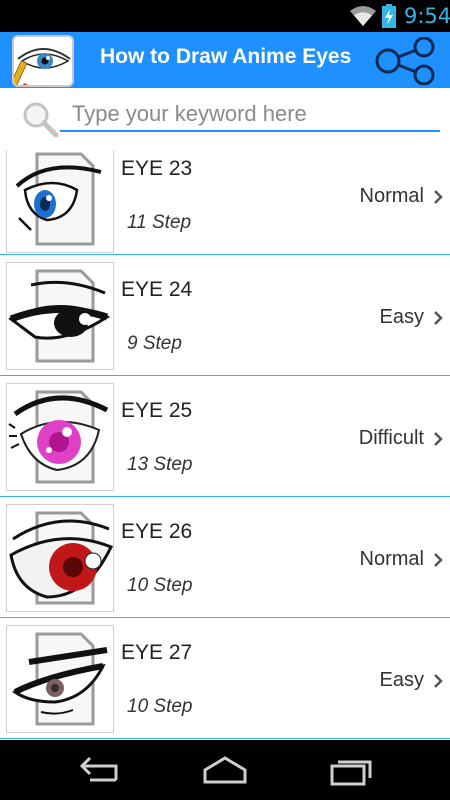 Image resolution: width=450 pixels, height=800 pixels. I want to click on item-name: EYE 23, so click(157, 168).